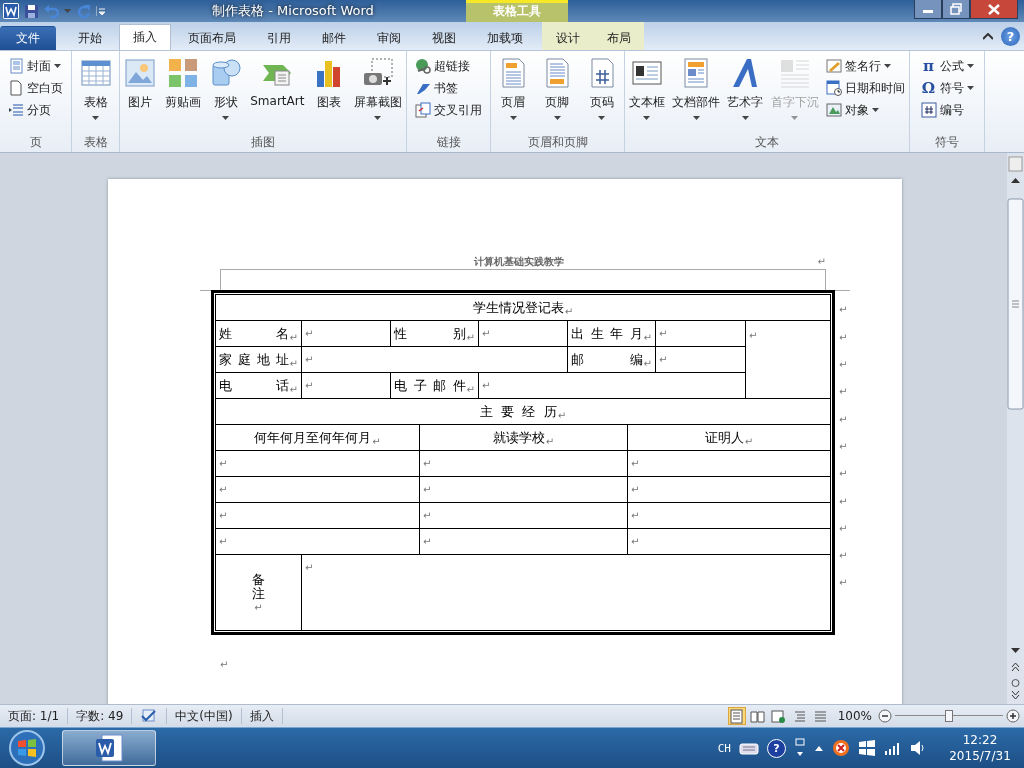 This screenshot has width=1024, height=768. What do you see at coordinates (988, 36) in the screenshot?
I see `collapse-ribbon-icon` at bounding box center [988, 36].